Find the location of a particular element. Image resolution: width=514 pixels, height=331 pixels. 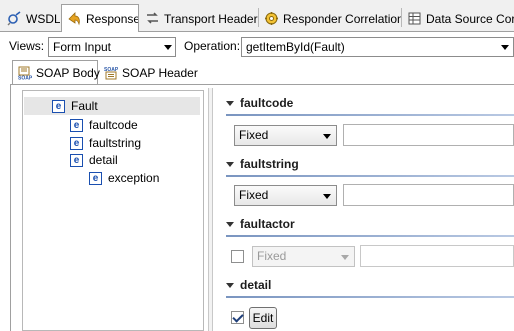

detail-include-checkbox is located at coordinates (237, 317).